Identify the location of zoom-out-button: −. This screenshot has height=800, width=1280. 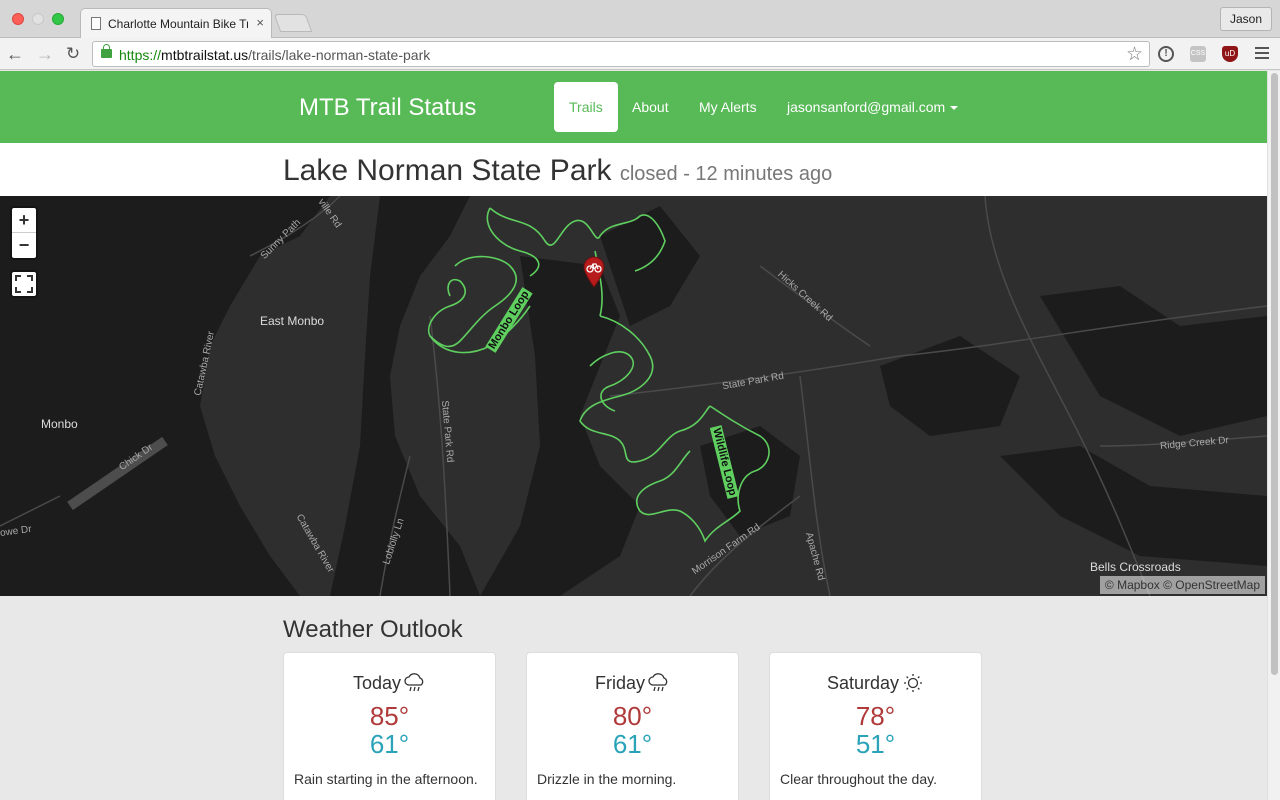
(24, 245).